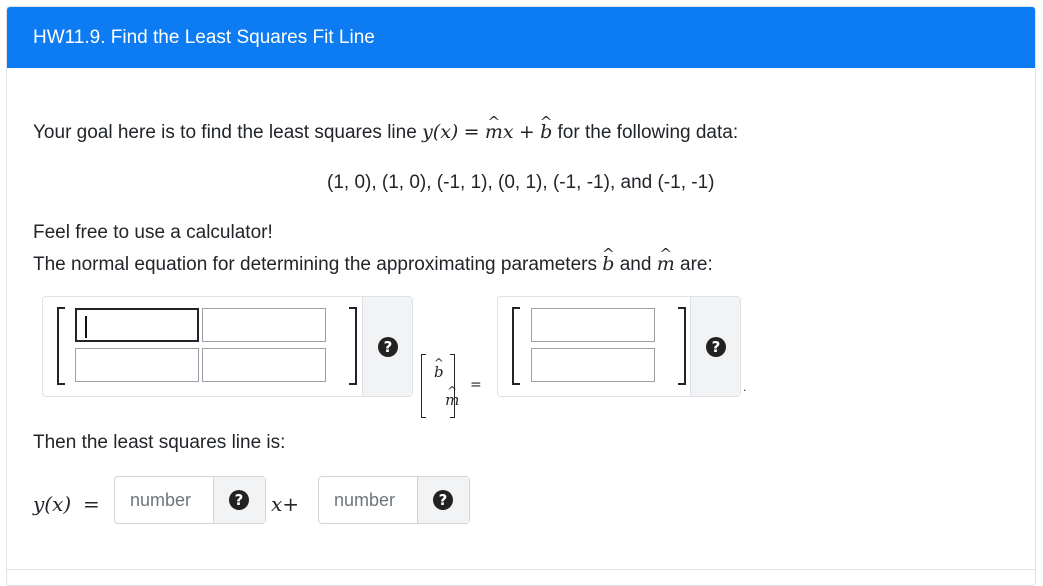  I want to click on text-cursor, so click(86, 327).